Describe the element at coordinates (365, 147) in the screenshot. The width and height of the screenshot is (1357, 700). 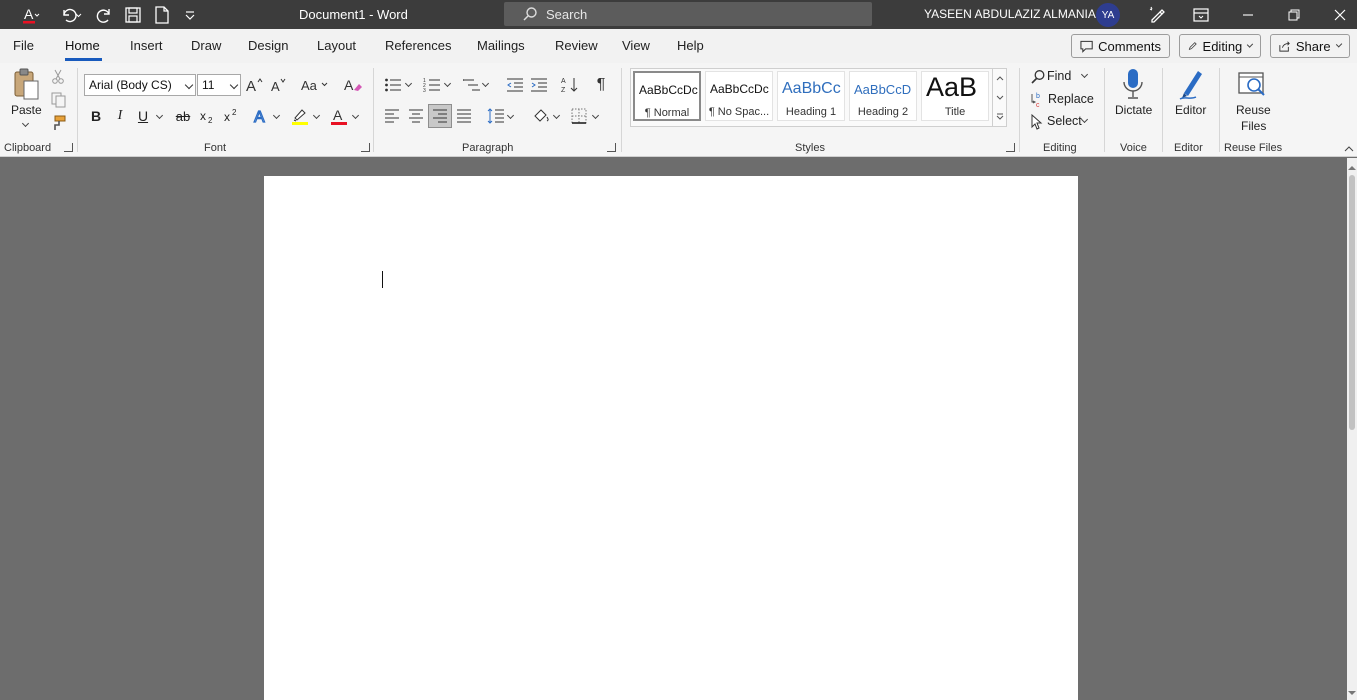
I see `font-launcher-icon` at that location.